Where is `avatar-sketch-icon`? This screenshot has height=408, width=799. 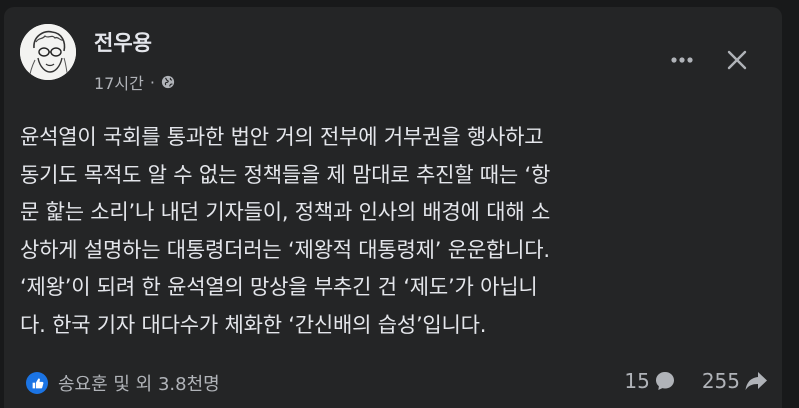
avatar-sketch-icon is located at coordinates (48, 52).